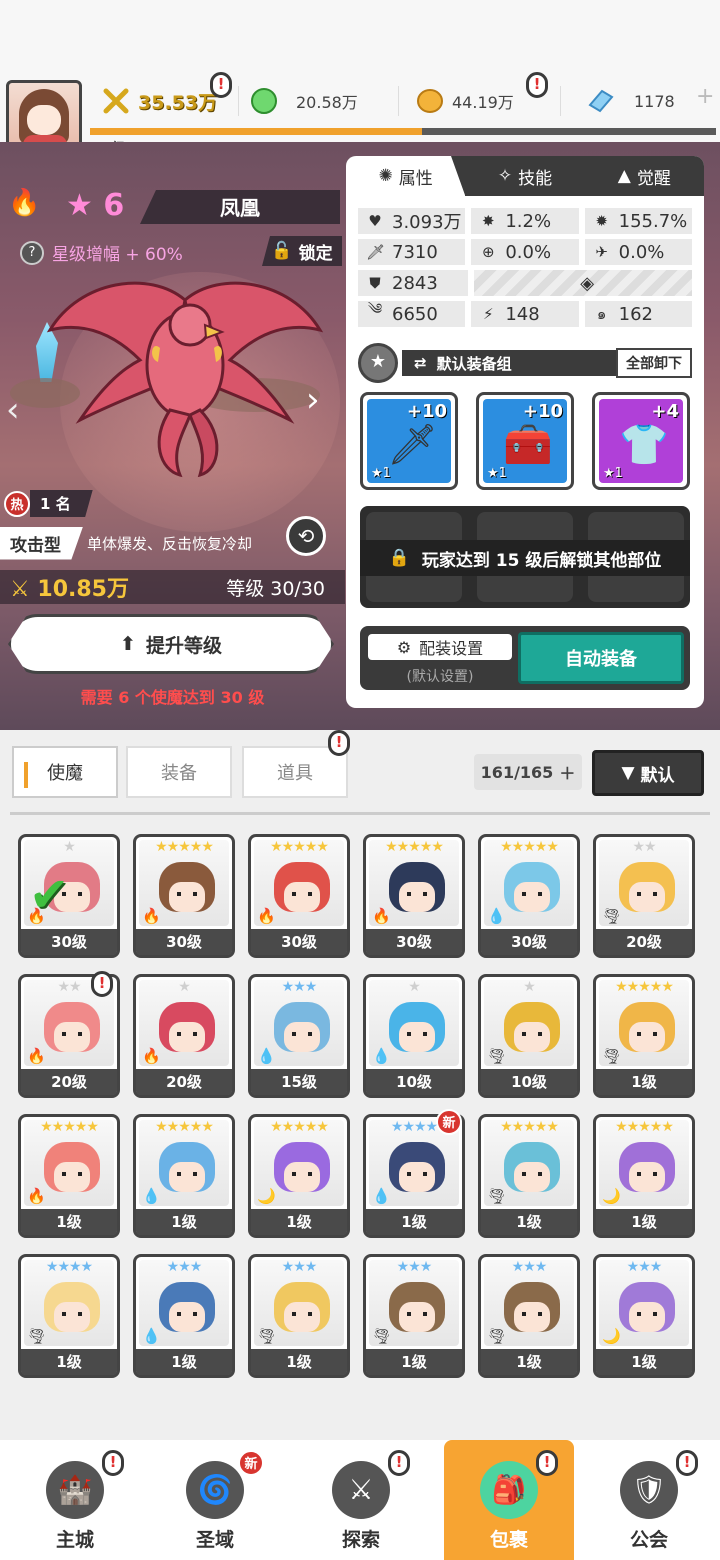 Image resolution: width=720 pixels, height=1560 pixels. I want to click on familiar-card: ★★ 🌪 20级, so click(644, 896).